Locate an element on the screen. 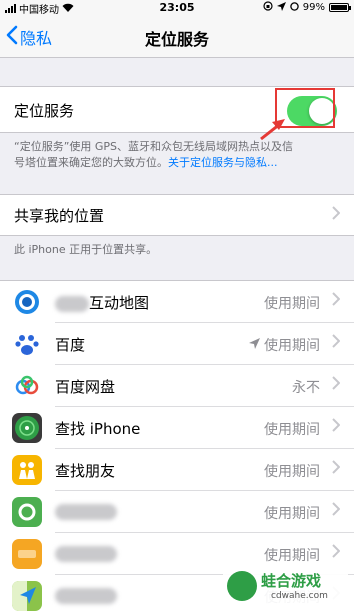  orientation-lock-icon is located at coordinates (268, 7).